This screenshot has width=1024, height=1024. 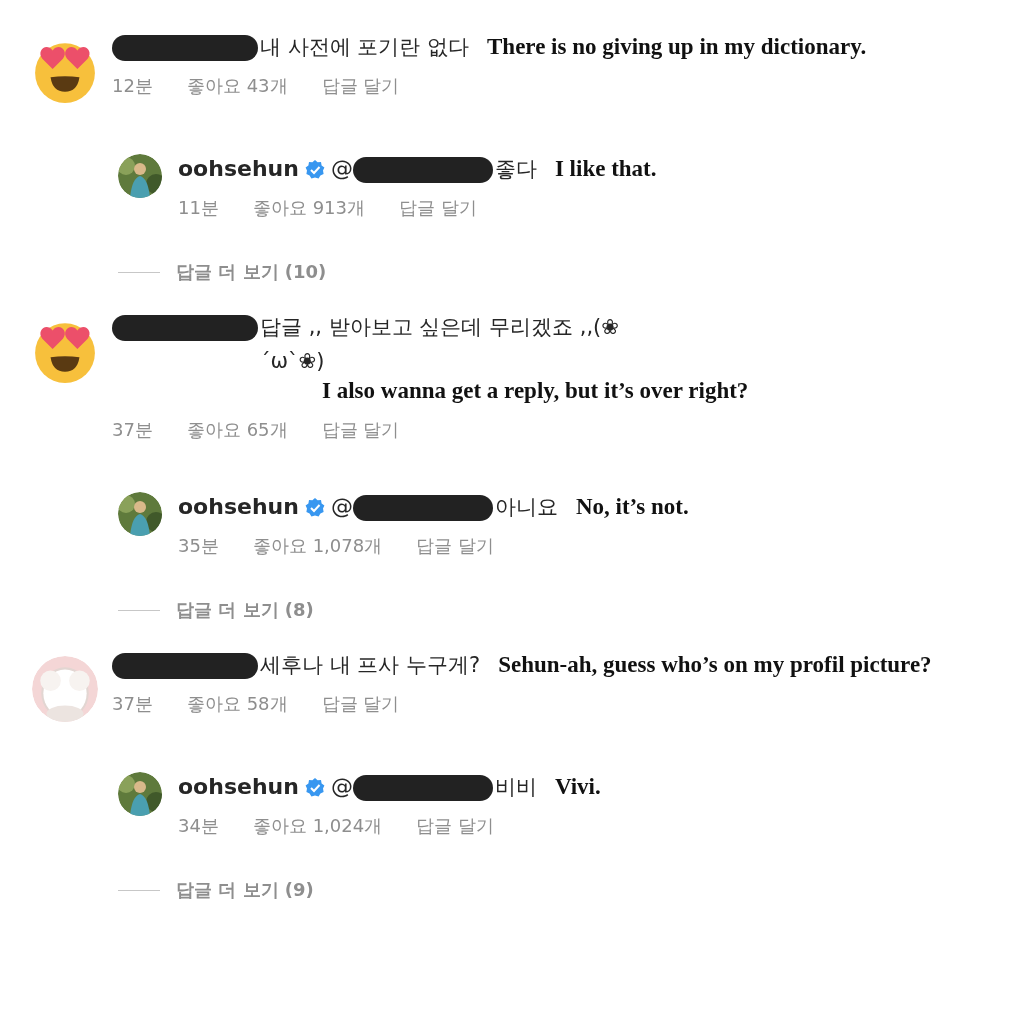 I want to click on translation-text: Sehun-ah, guess who’s on my profil picture?, so click(x=715, y=664).